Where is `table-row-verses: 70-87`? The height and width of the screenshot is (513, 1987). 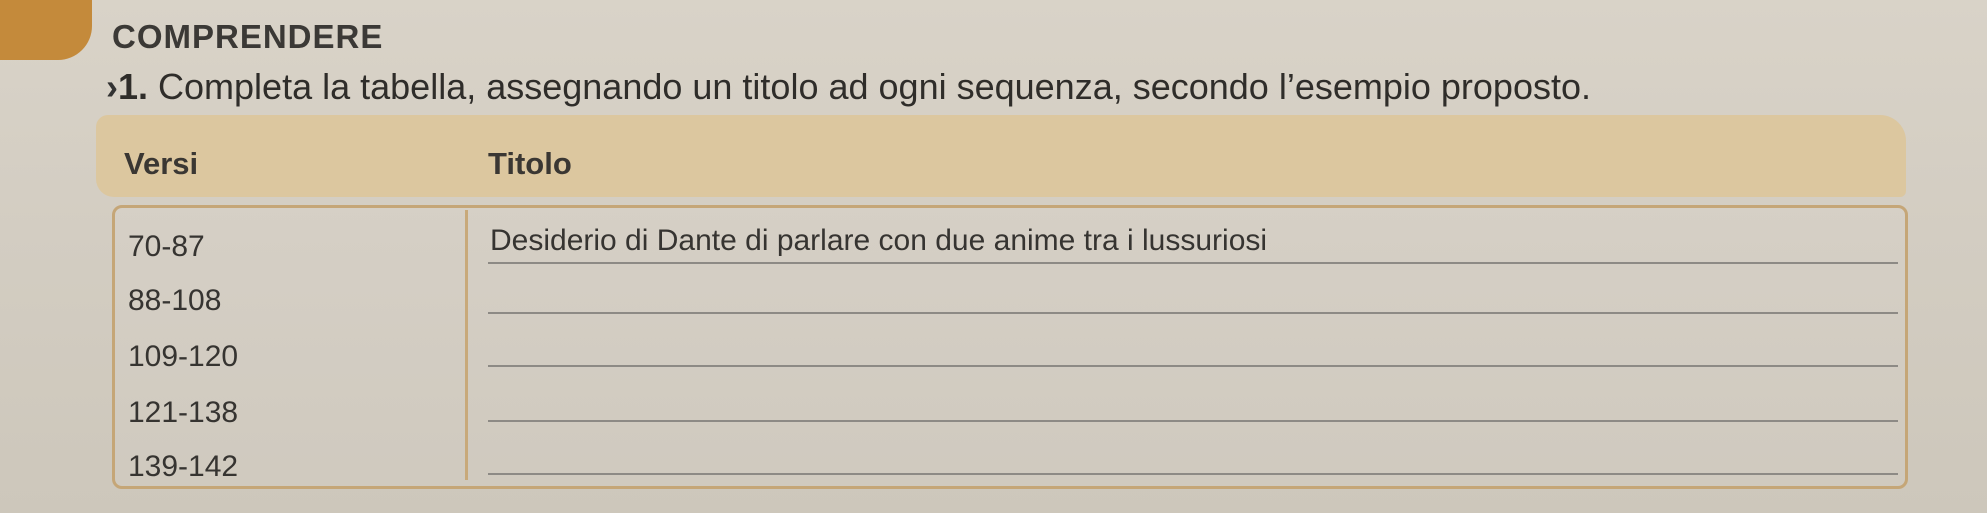
table-row-verses: 70-87 is located at coordinates (166, 246).